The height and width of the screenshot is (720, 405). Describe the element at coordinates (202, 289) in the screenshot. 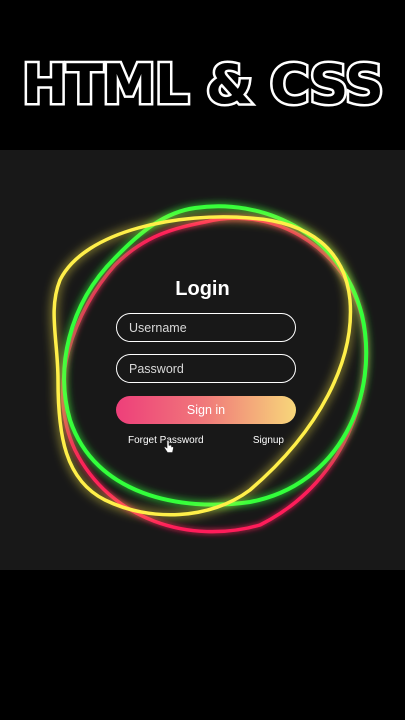

I see `login-title: Login` at that location.